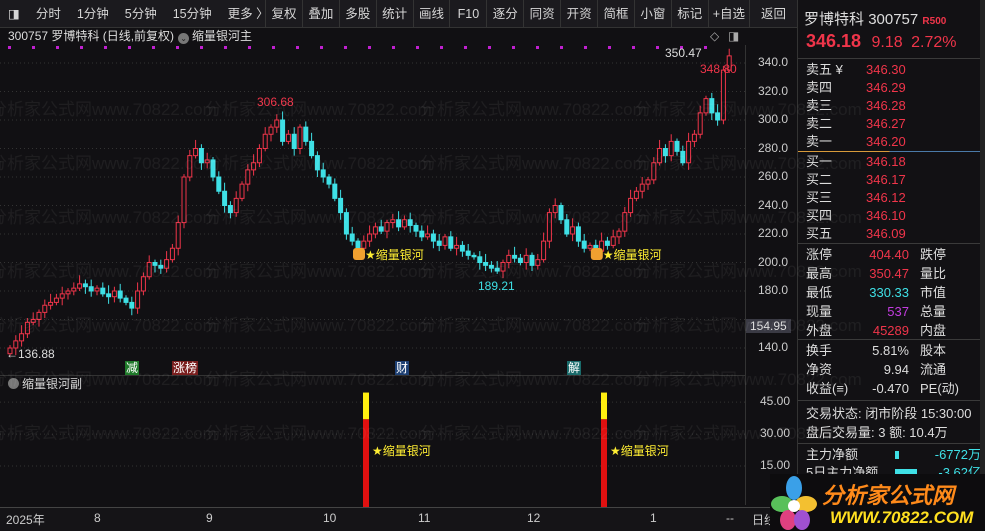  I want to click on price-change: 9.18, so click(887, 42).